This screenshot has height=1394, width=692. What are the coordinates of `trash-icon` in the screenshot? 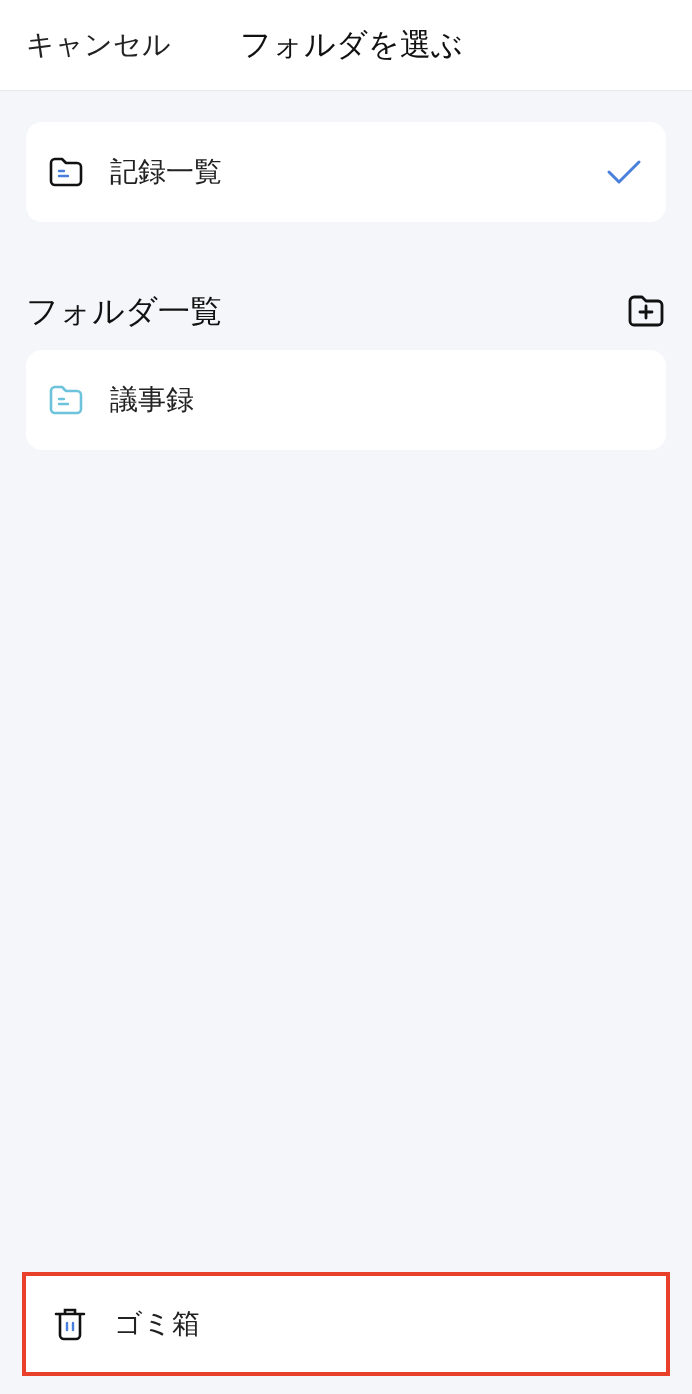 It's located at (70, 1324).